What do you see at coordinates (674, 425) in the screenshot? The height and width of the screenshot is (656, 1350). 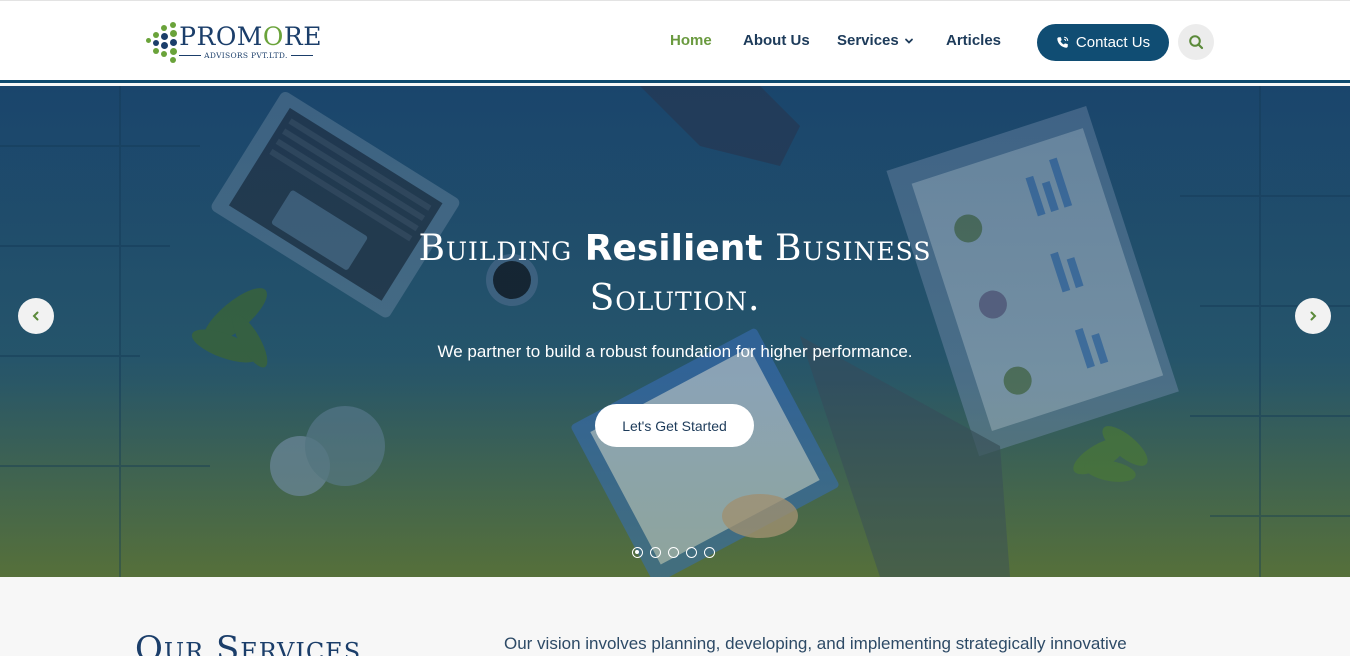 I see `get-started-button: Let's Get Started` at bounding box center [674, 425].